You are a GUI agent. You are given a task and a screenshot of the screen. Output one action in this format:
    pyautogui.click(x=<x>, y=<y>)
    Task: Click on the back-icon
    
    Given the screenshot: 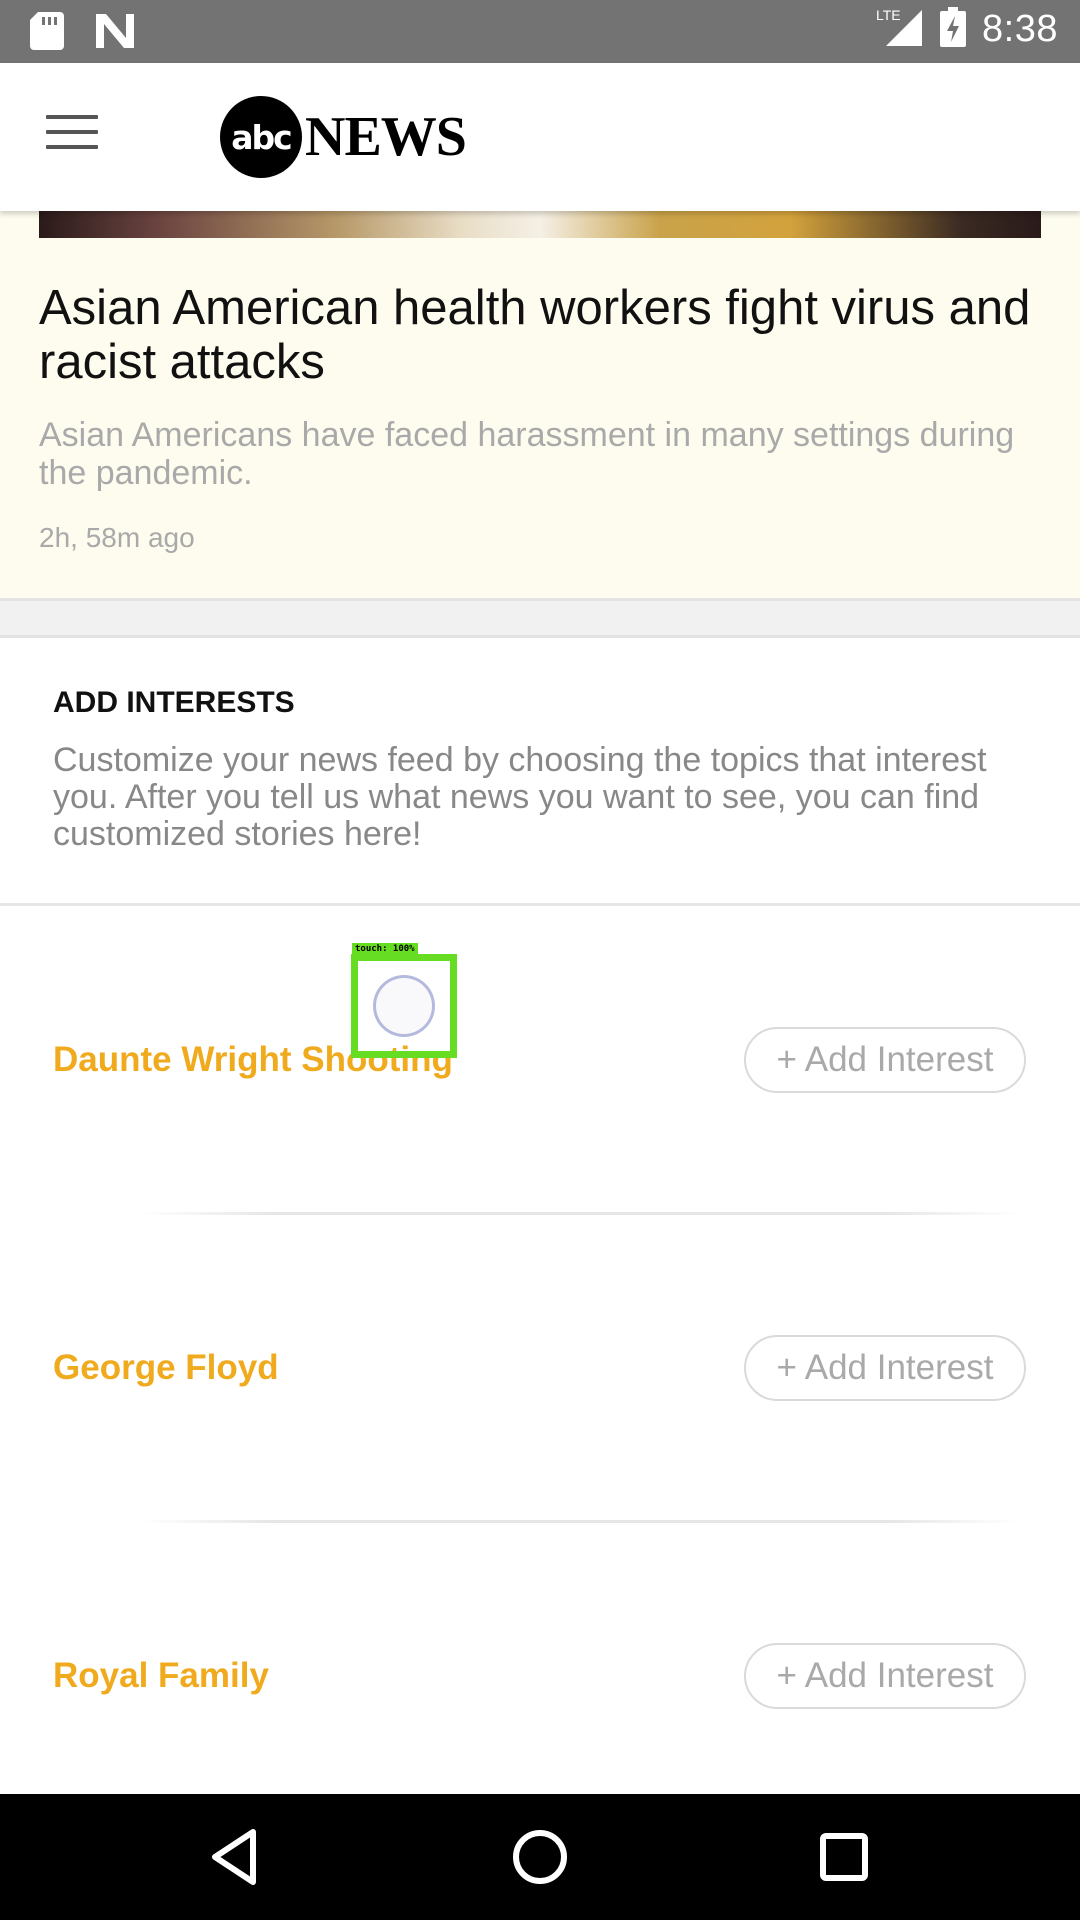 What is the action you would take?
    pyautogui.click(x=236, y=1857)
    